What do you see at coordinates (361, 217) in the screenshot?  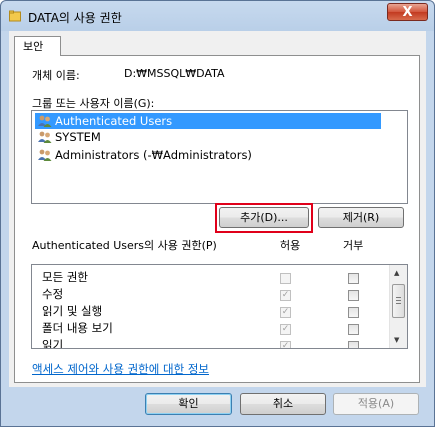 I see `remove-button: 제거(R)` at bounding box center [361, 217].